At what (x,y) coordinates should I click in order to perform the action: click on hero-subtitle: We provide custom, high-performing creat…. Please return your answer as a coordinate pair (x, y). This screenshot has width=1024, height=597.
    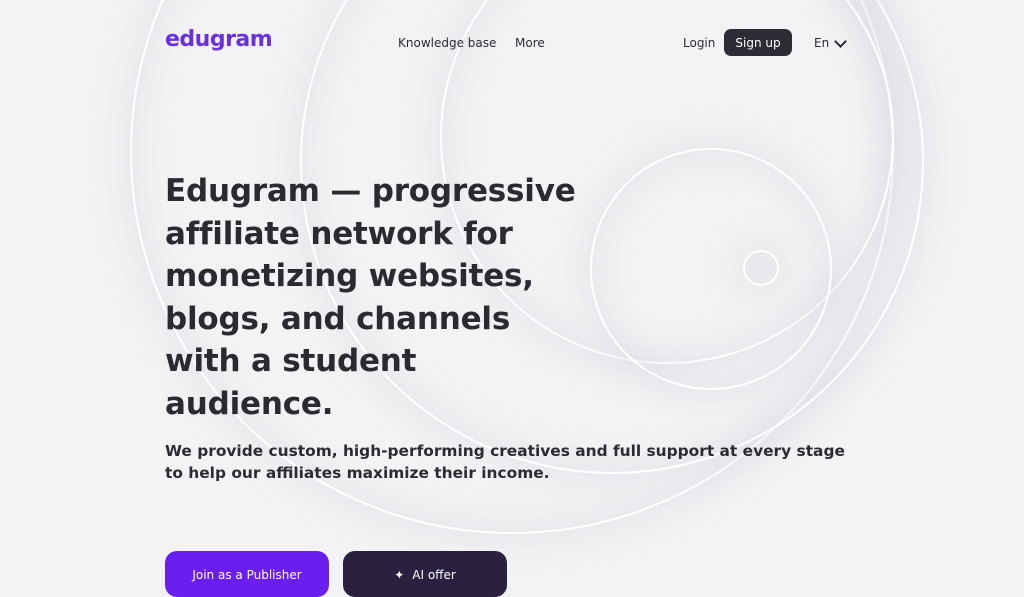
    Looking at the image, I should click on (505, 462).